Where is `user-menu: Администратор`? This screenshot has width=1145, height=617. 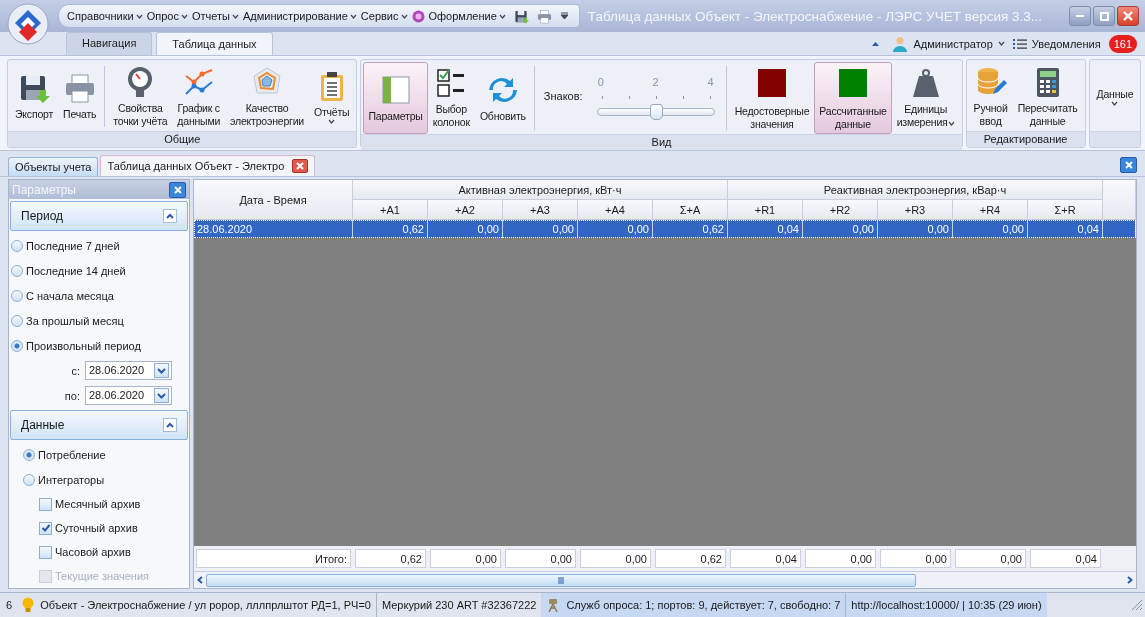 user-menu: Администратор is located at coordinates (948, 43).